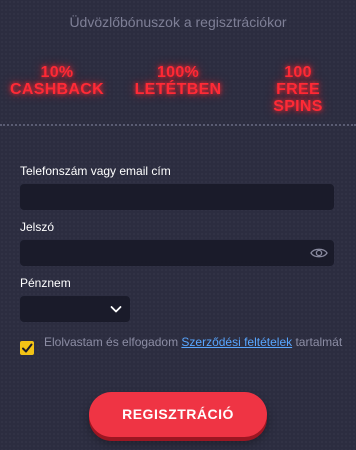 The image size is (356, 450). I want to click on bonus-value: 10%, so click(57, 72).